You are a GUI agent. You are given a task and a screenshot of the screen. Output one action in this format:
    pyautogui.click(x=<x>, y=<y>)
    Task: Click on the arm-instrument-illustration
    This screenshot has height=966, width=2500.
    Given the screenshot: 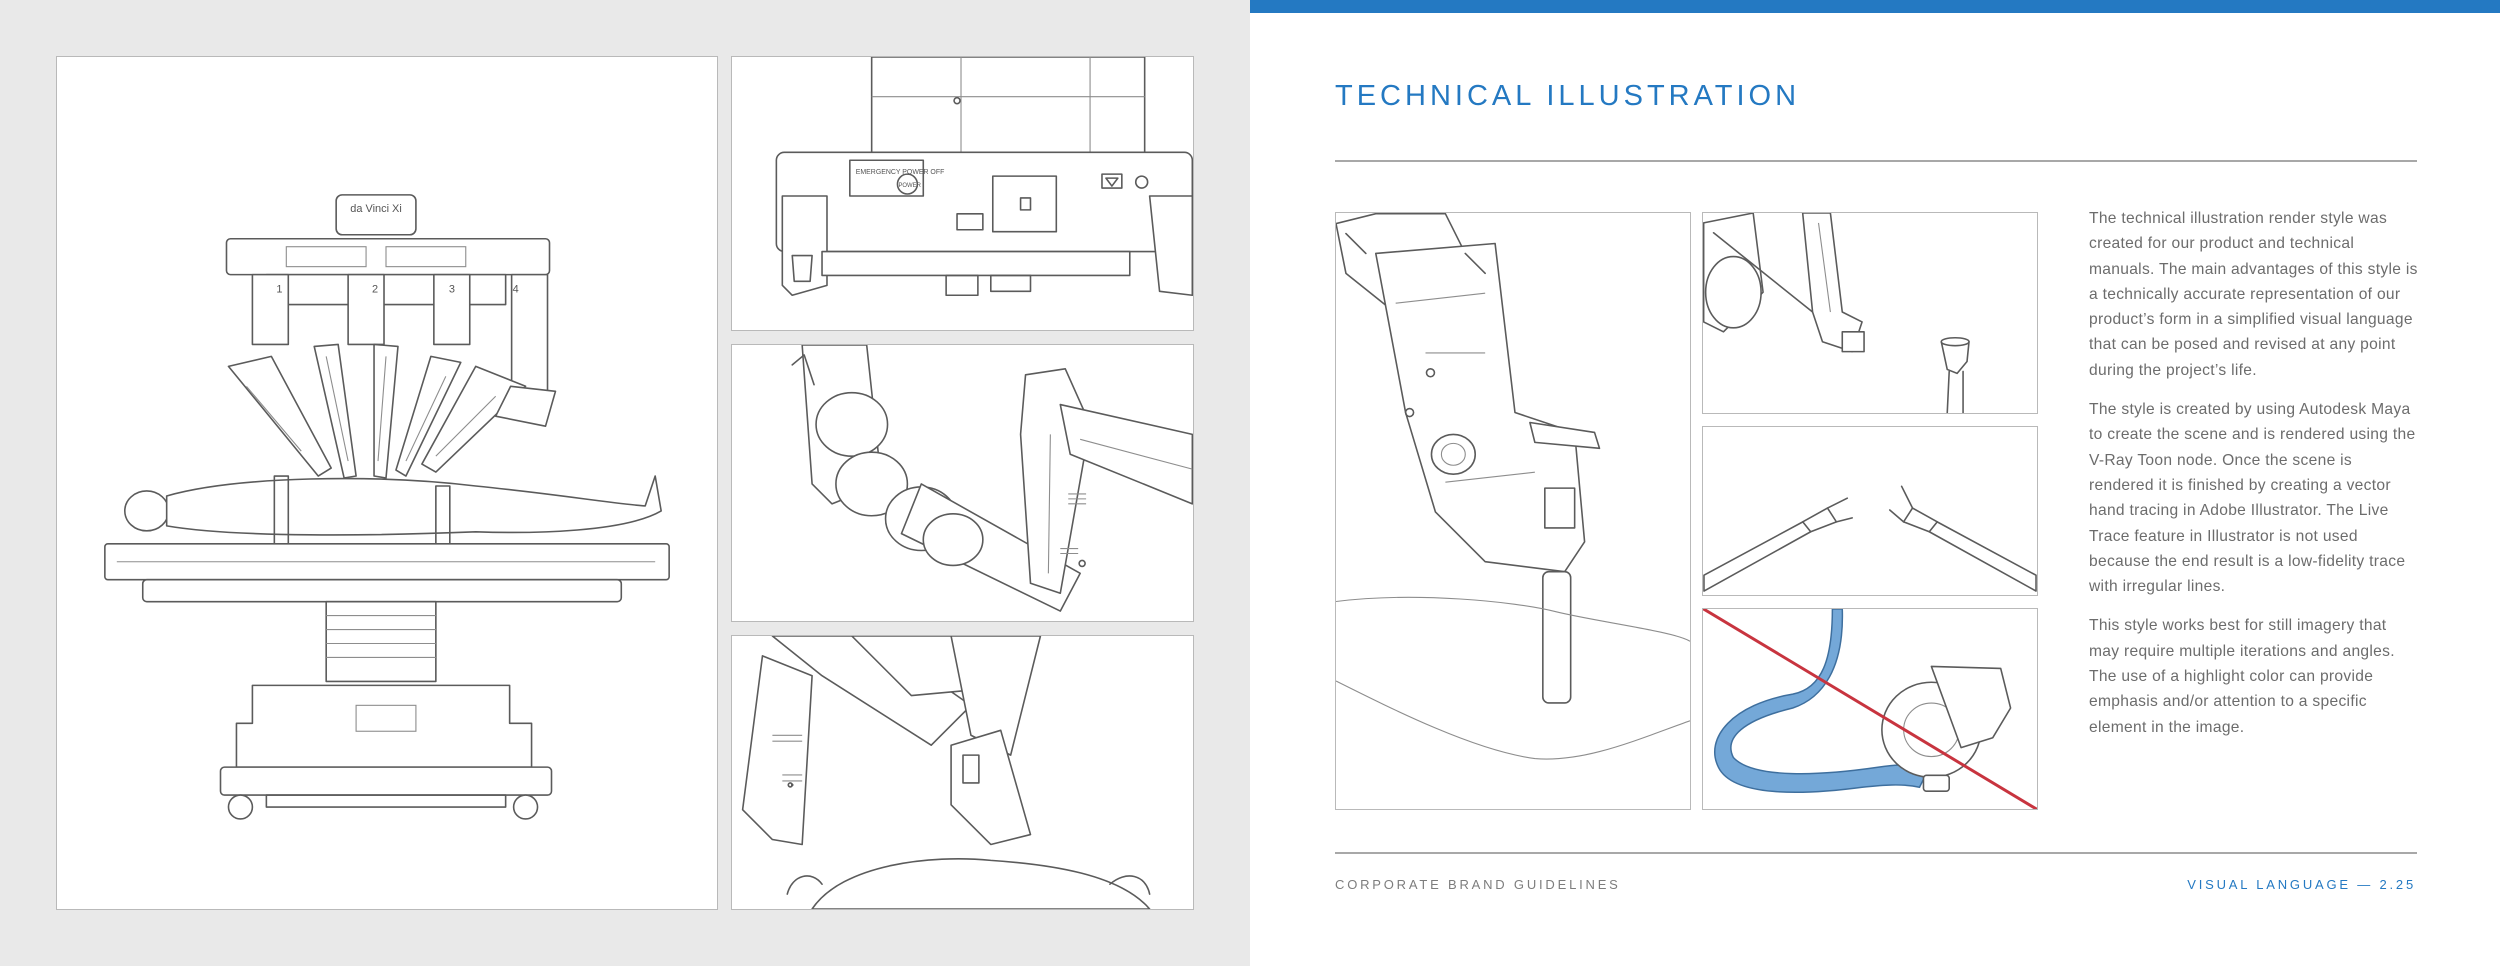 What is the action you would take?
    pyautogui.click(x=962, y=772)
    